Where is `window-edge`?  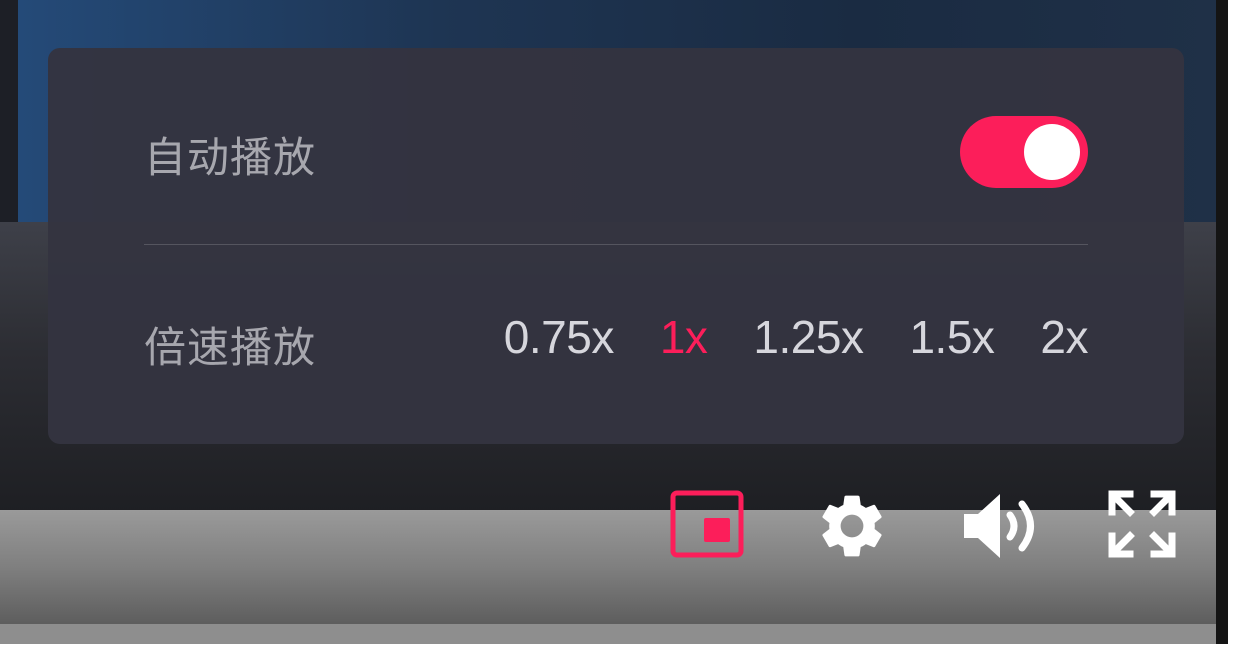
window-edge is located at coordinates (1222, 322).